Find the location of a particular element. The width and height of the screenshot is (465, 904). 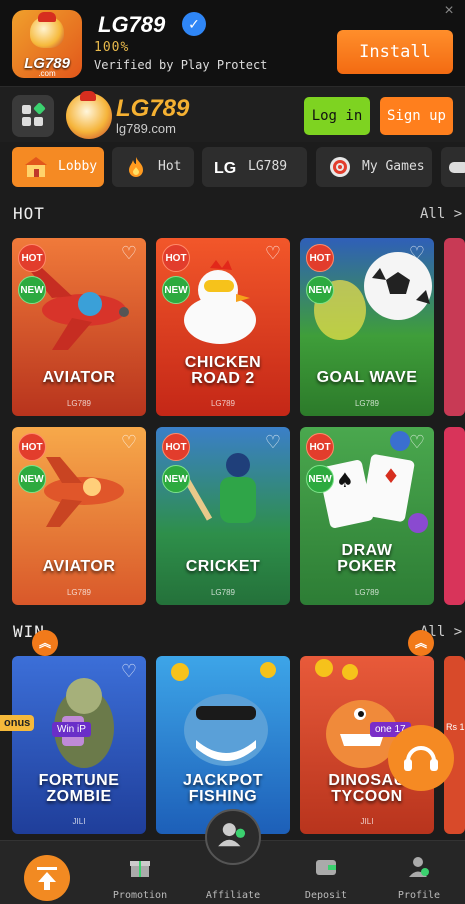

lg-logo-icon: LG is located at coordinates (225, 168).